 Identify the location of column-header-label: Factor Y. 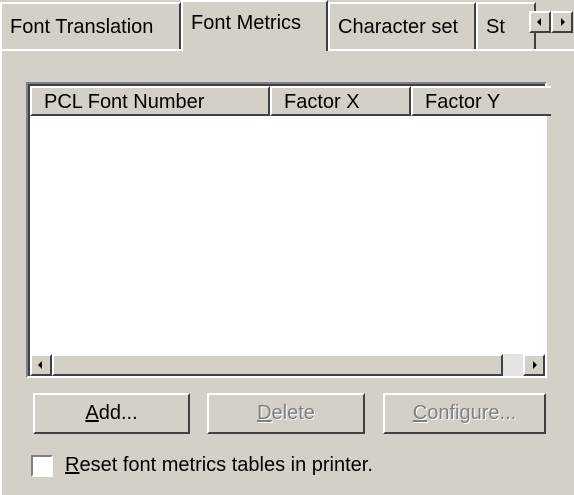
(463, 102).